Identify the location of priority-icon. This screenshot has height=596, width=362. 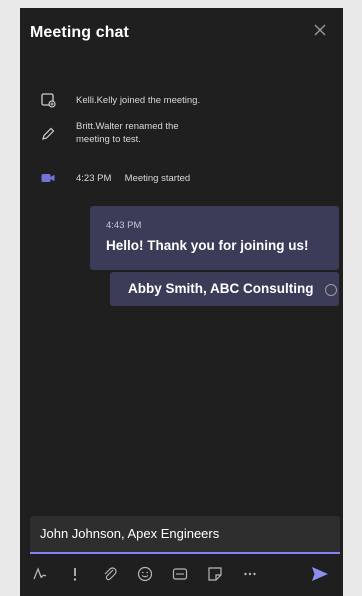
(75, 574).